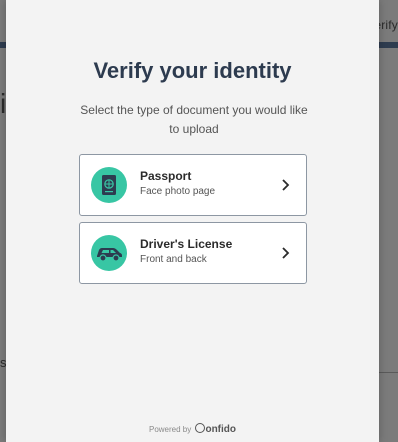  I want to click on onfido-logo-icon, so click(200, 428).